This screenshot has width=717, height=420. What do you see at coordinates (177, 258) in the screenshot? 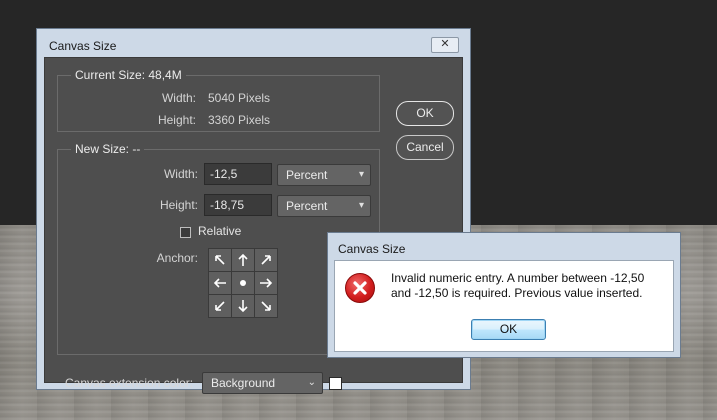
I see `anchor-label: Anchor:` at bounding box center [177, 258].